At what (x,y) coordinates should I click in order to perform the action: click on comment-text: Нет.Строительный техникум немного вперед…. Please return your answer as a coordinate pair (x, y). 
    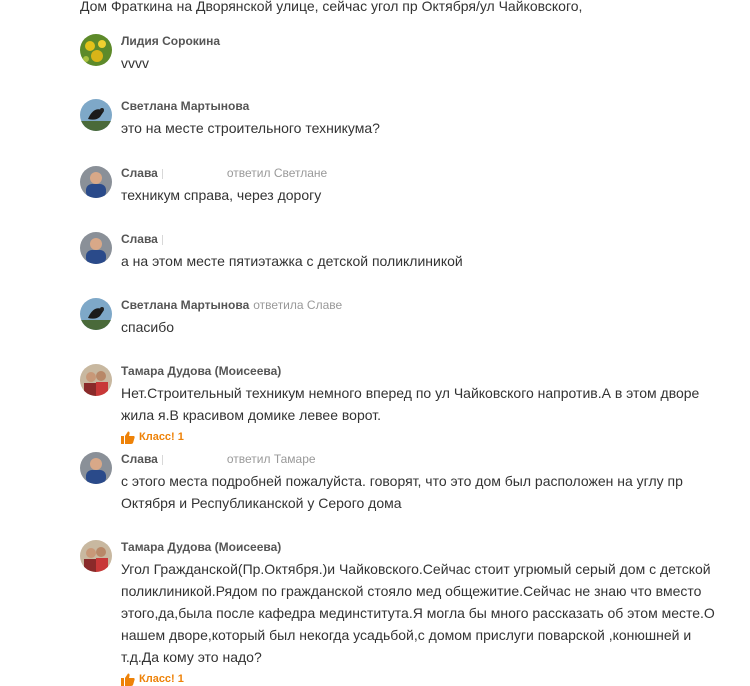
    Looking at the image, I should click on (410, 404).